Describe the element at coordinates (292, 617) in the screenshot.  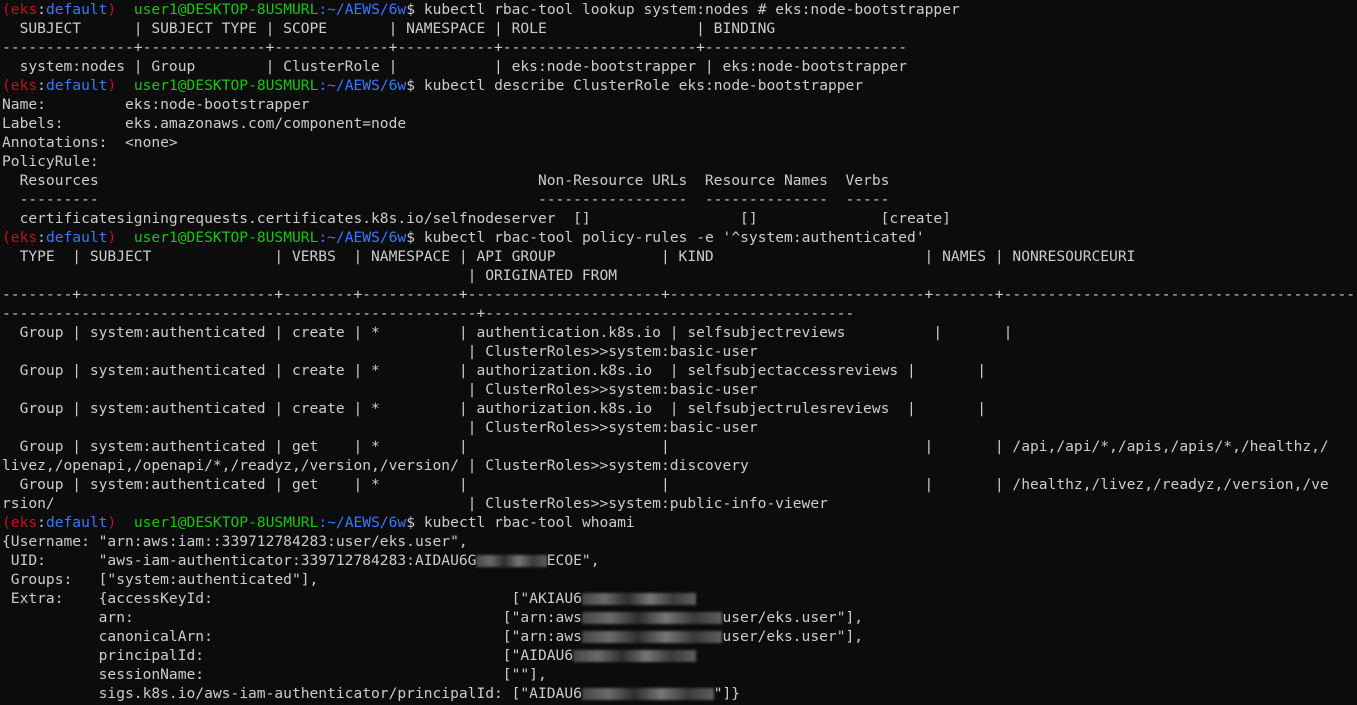
I see `output-text: arn: ["arn:aws` at that location.